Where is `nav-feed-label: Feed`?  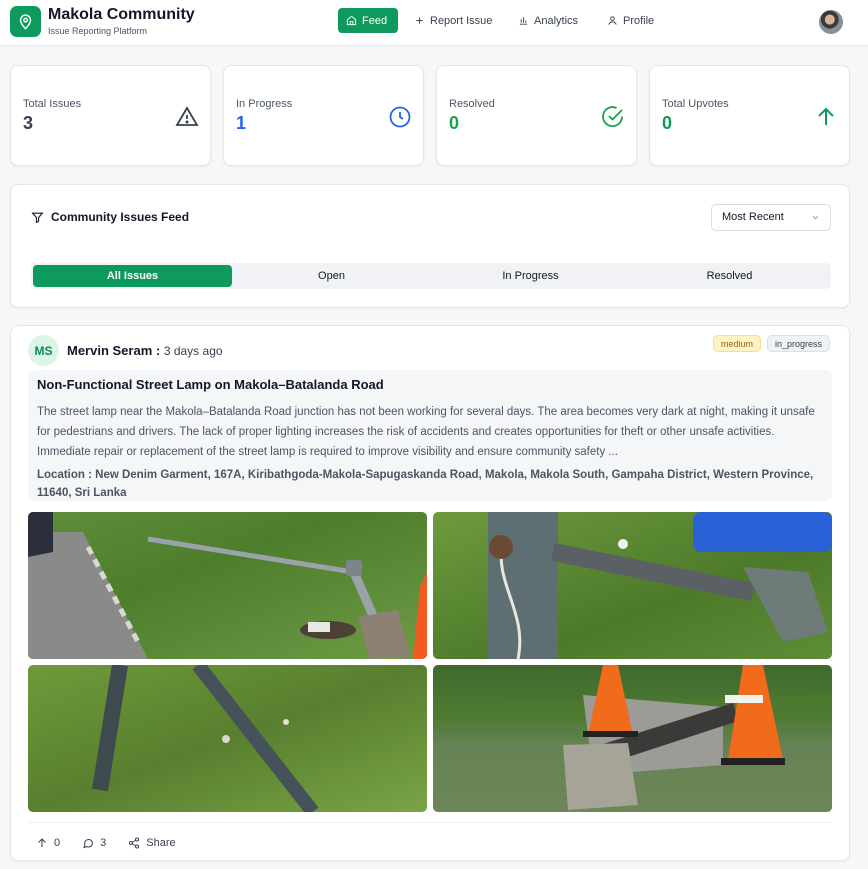
nav-feed-label: Feed is located at coordinates (375, 20).